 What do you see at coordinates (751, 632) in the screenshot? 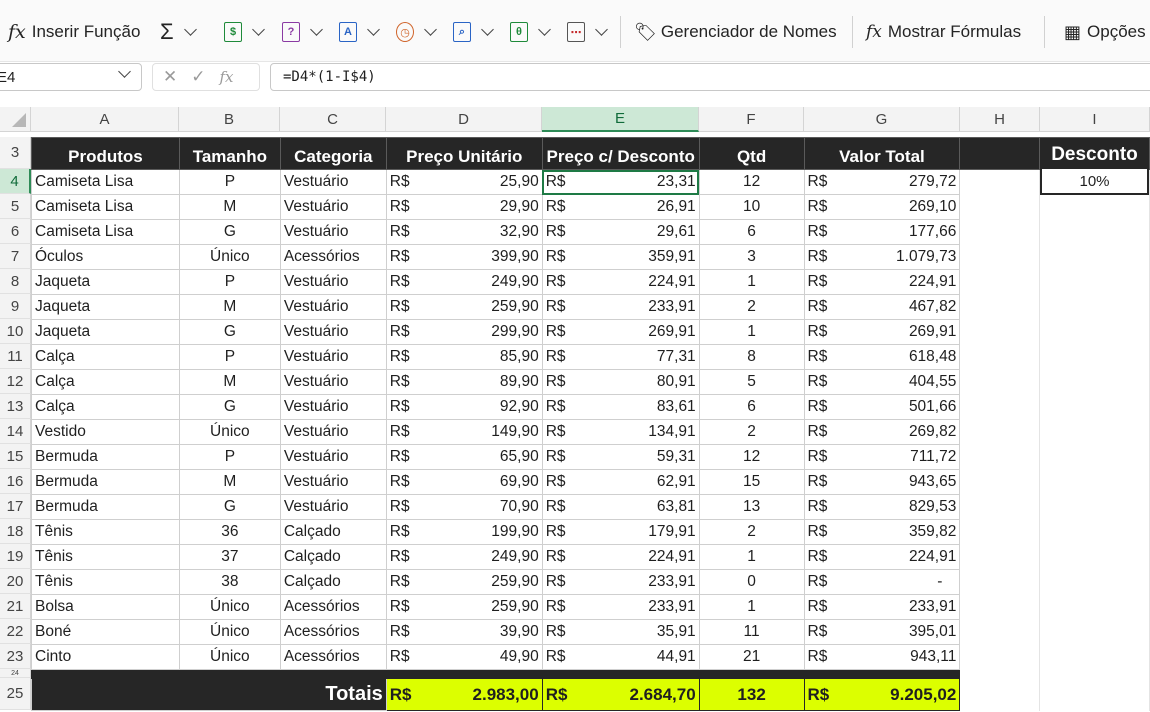
I see `quantity-cell: 11` at bounding box center [751, 632].